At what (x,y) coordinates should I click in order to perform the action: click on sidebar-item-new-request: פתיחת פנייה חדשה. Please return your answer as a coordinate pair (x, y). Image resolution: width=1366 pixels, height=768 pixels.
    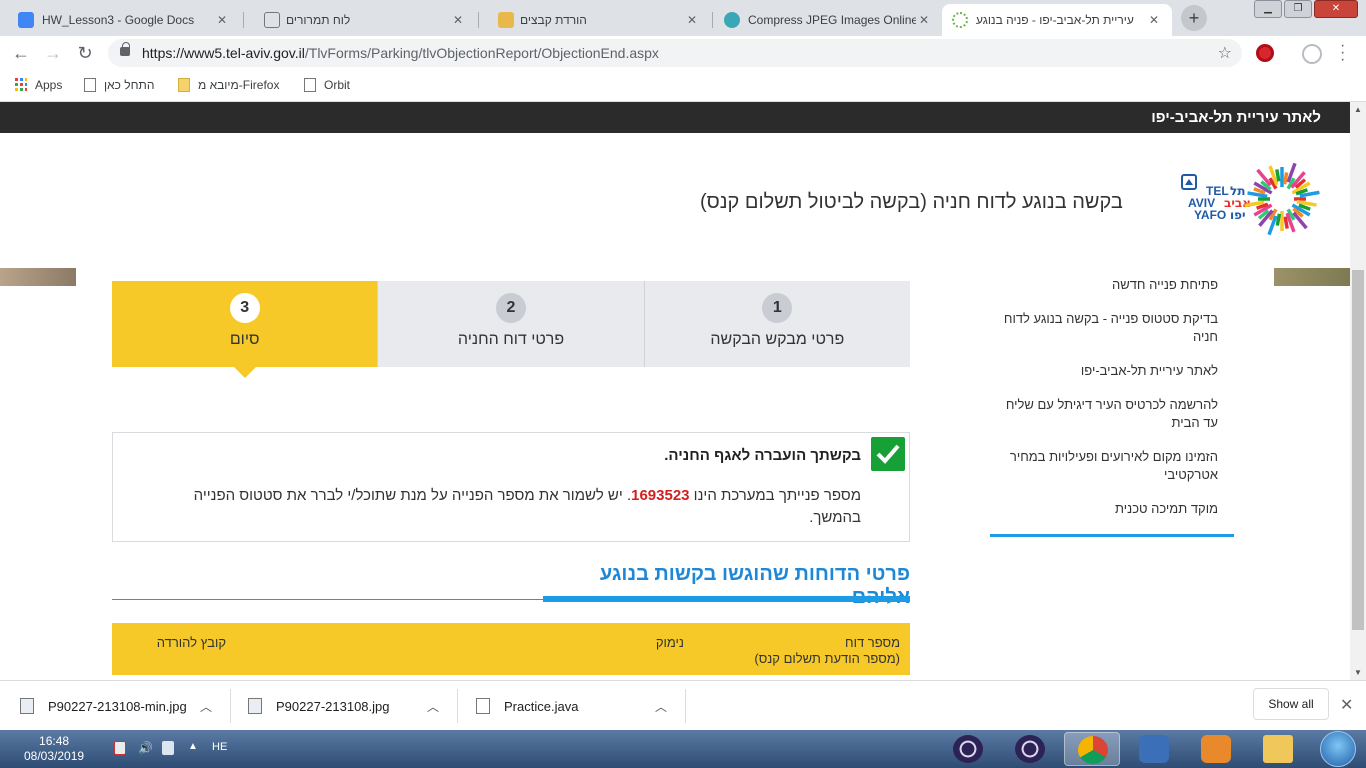
    Looking at the image, I should click on (1112, 285).